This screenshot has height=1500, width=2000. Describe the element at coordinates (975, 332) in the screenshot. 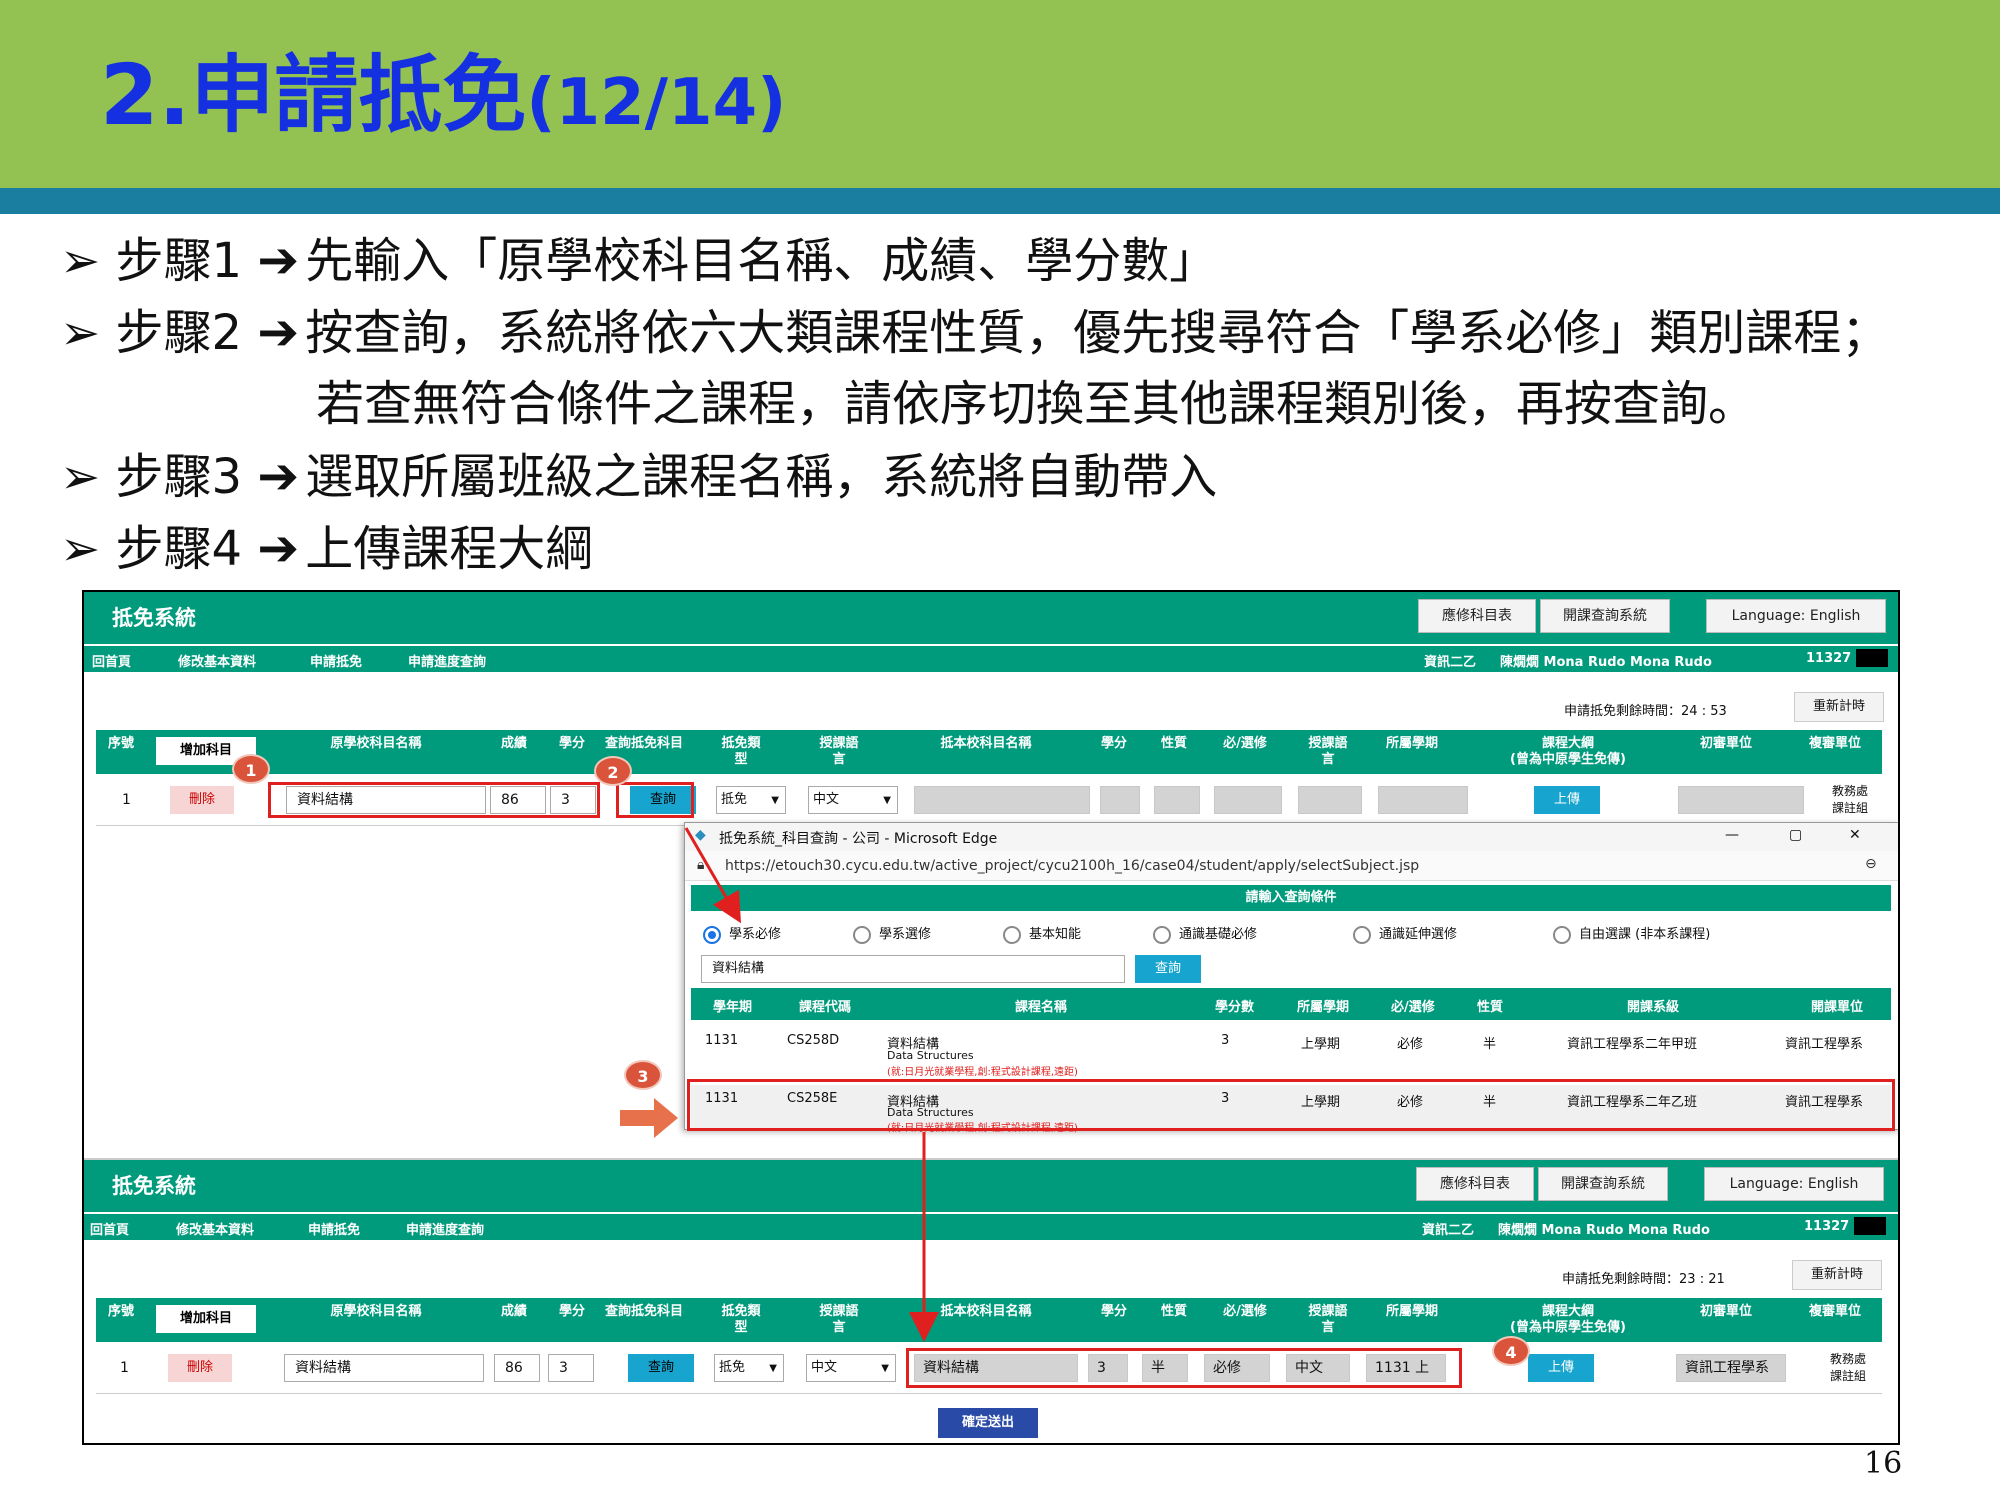

I see `step-2: ➢ 步驟2 ➔ 按查詢，系統將依六大類課程性質，優先搜尋符合「學系必修」類別課程；` at that location.